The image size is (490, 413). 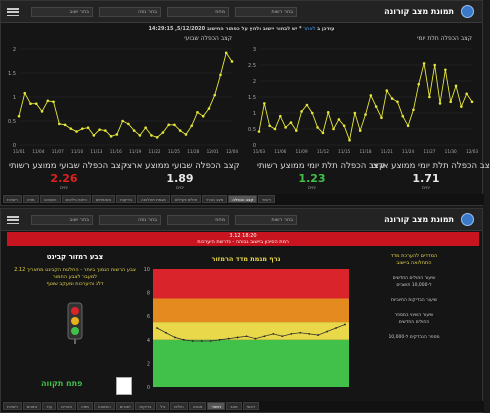 What do you see at coordinates (125, 406) in the screenshot?
I see `tab-item: ישובים` at bounding box center [125, 406].